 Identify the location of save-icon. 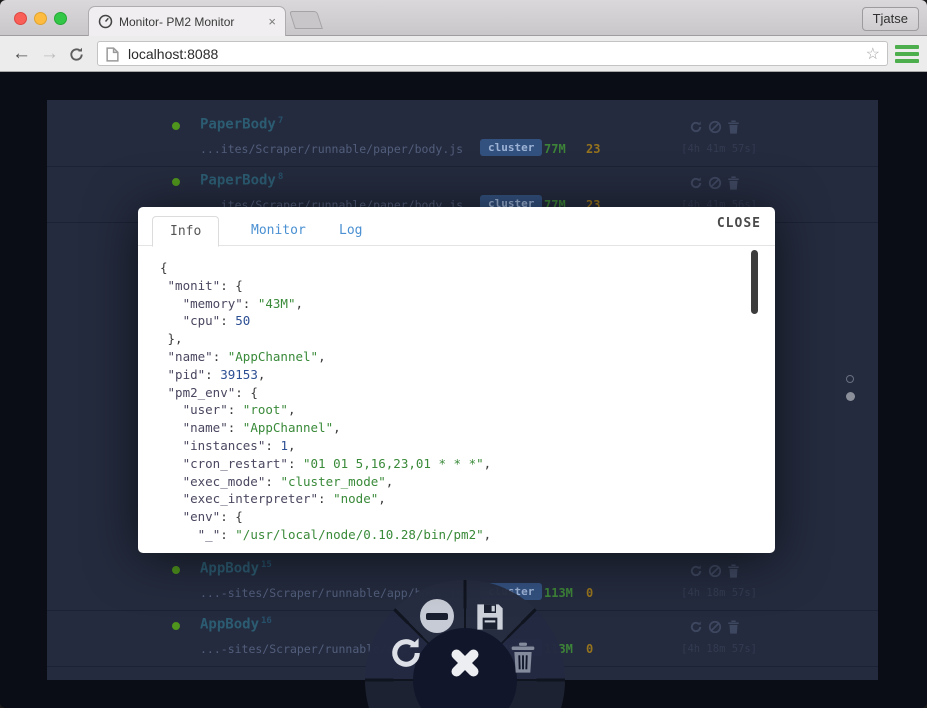
(490, 617).